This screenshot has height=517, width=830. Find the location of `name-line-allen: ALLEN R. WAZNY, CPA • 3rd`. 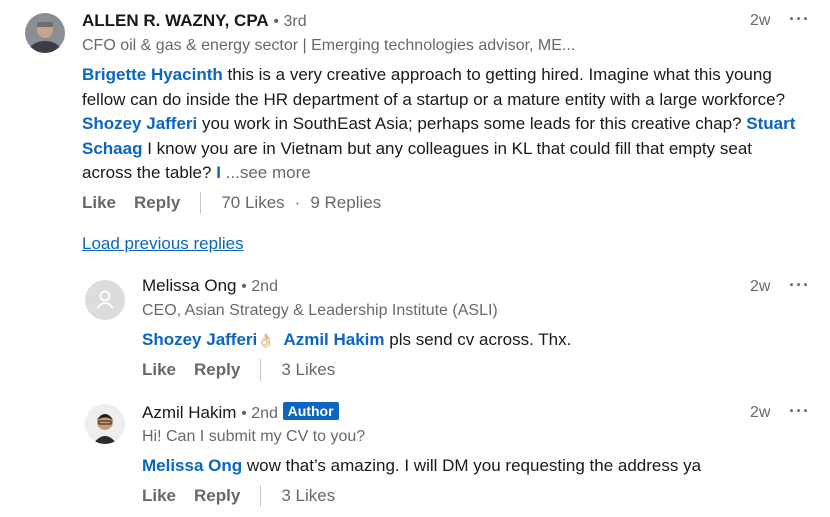

name-line-allen: ALLEN R. WAZNY, CPA • 3rd is located at coordinates (194, 21).